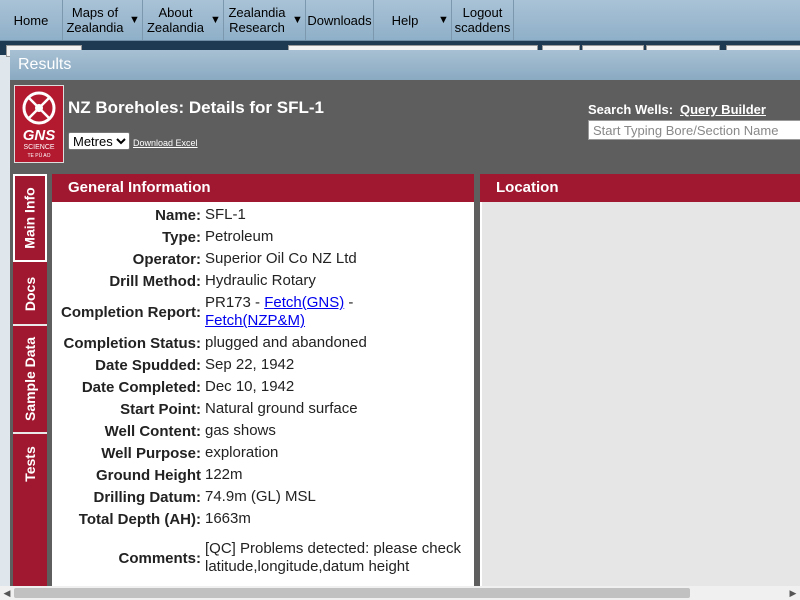  I want to click on tab-sample-data: Sample Data, so click(30, 379).